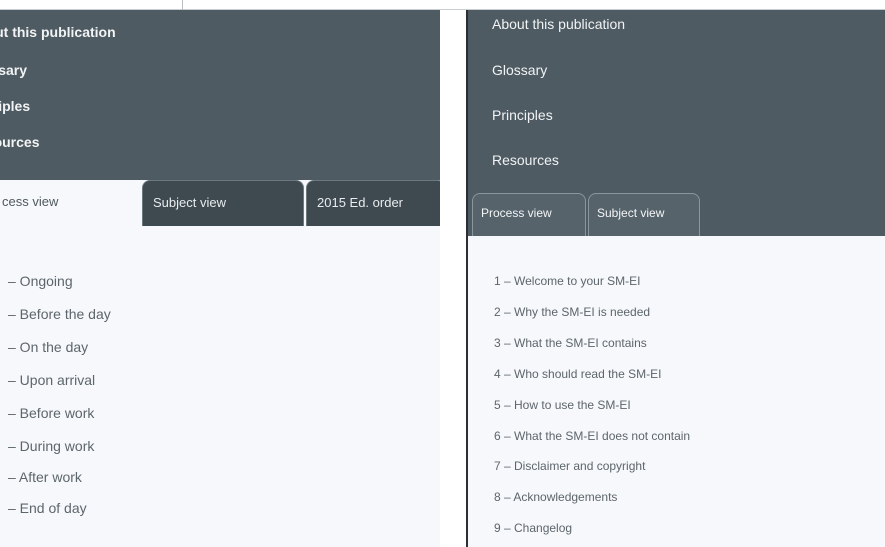 Image resolution: width=885 pixels, height=547 pixels. Describe the element at coordinates (453, 278) in the screenshot. I see `panel-gap` at that location.